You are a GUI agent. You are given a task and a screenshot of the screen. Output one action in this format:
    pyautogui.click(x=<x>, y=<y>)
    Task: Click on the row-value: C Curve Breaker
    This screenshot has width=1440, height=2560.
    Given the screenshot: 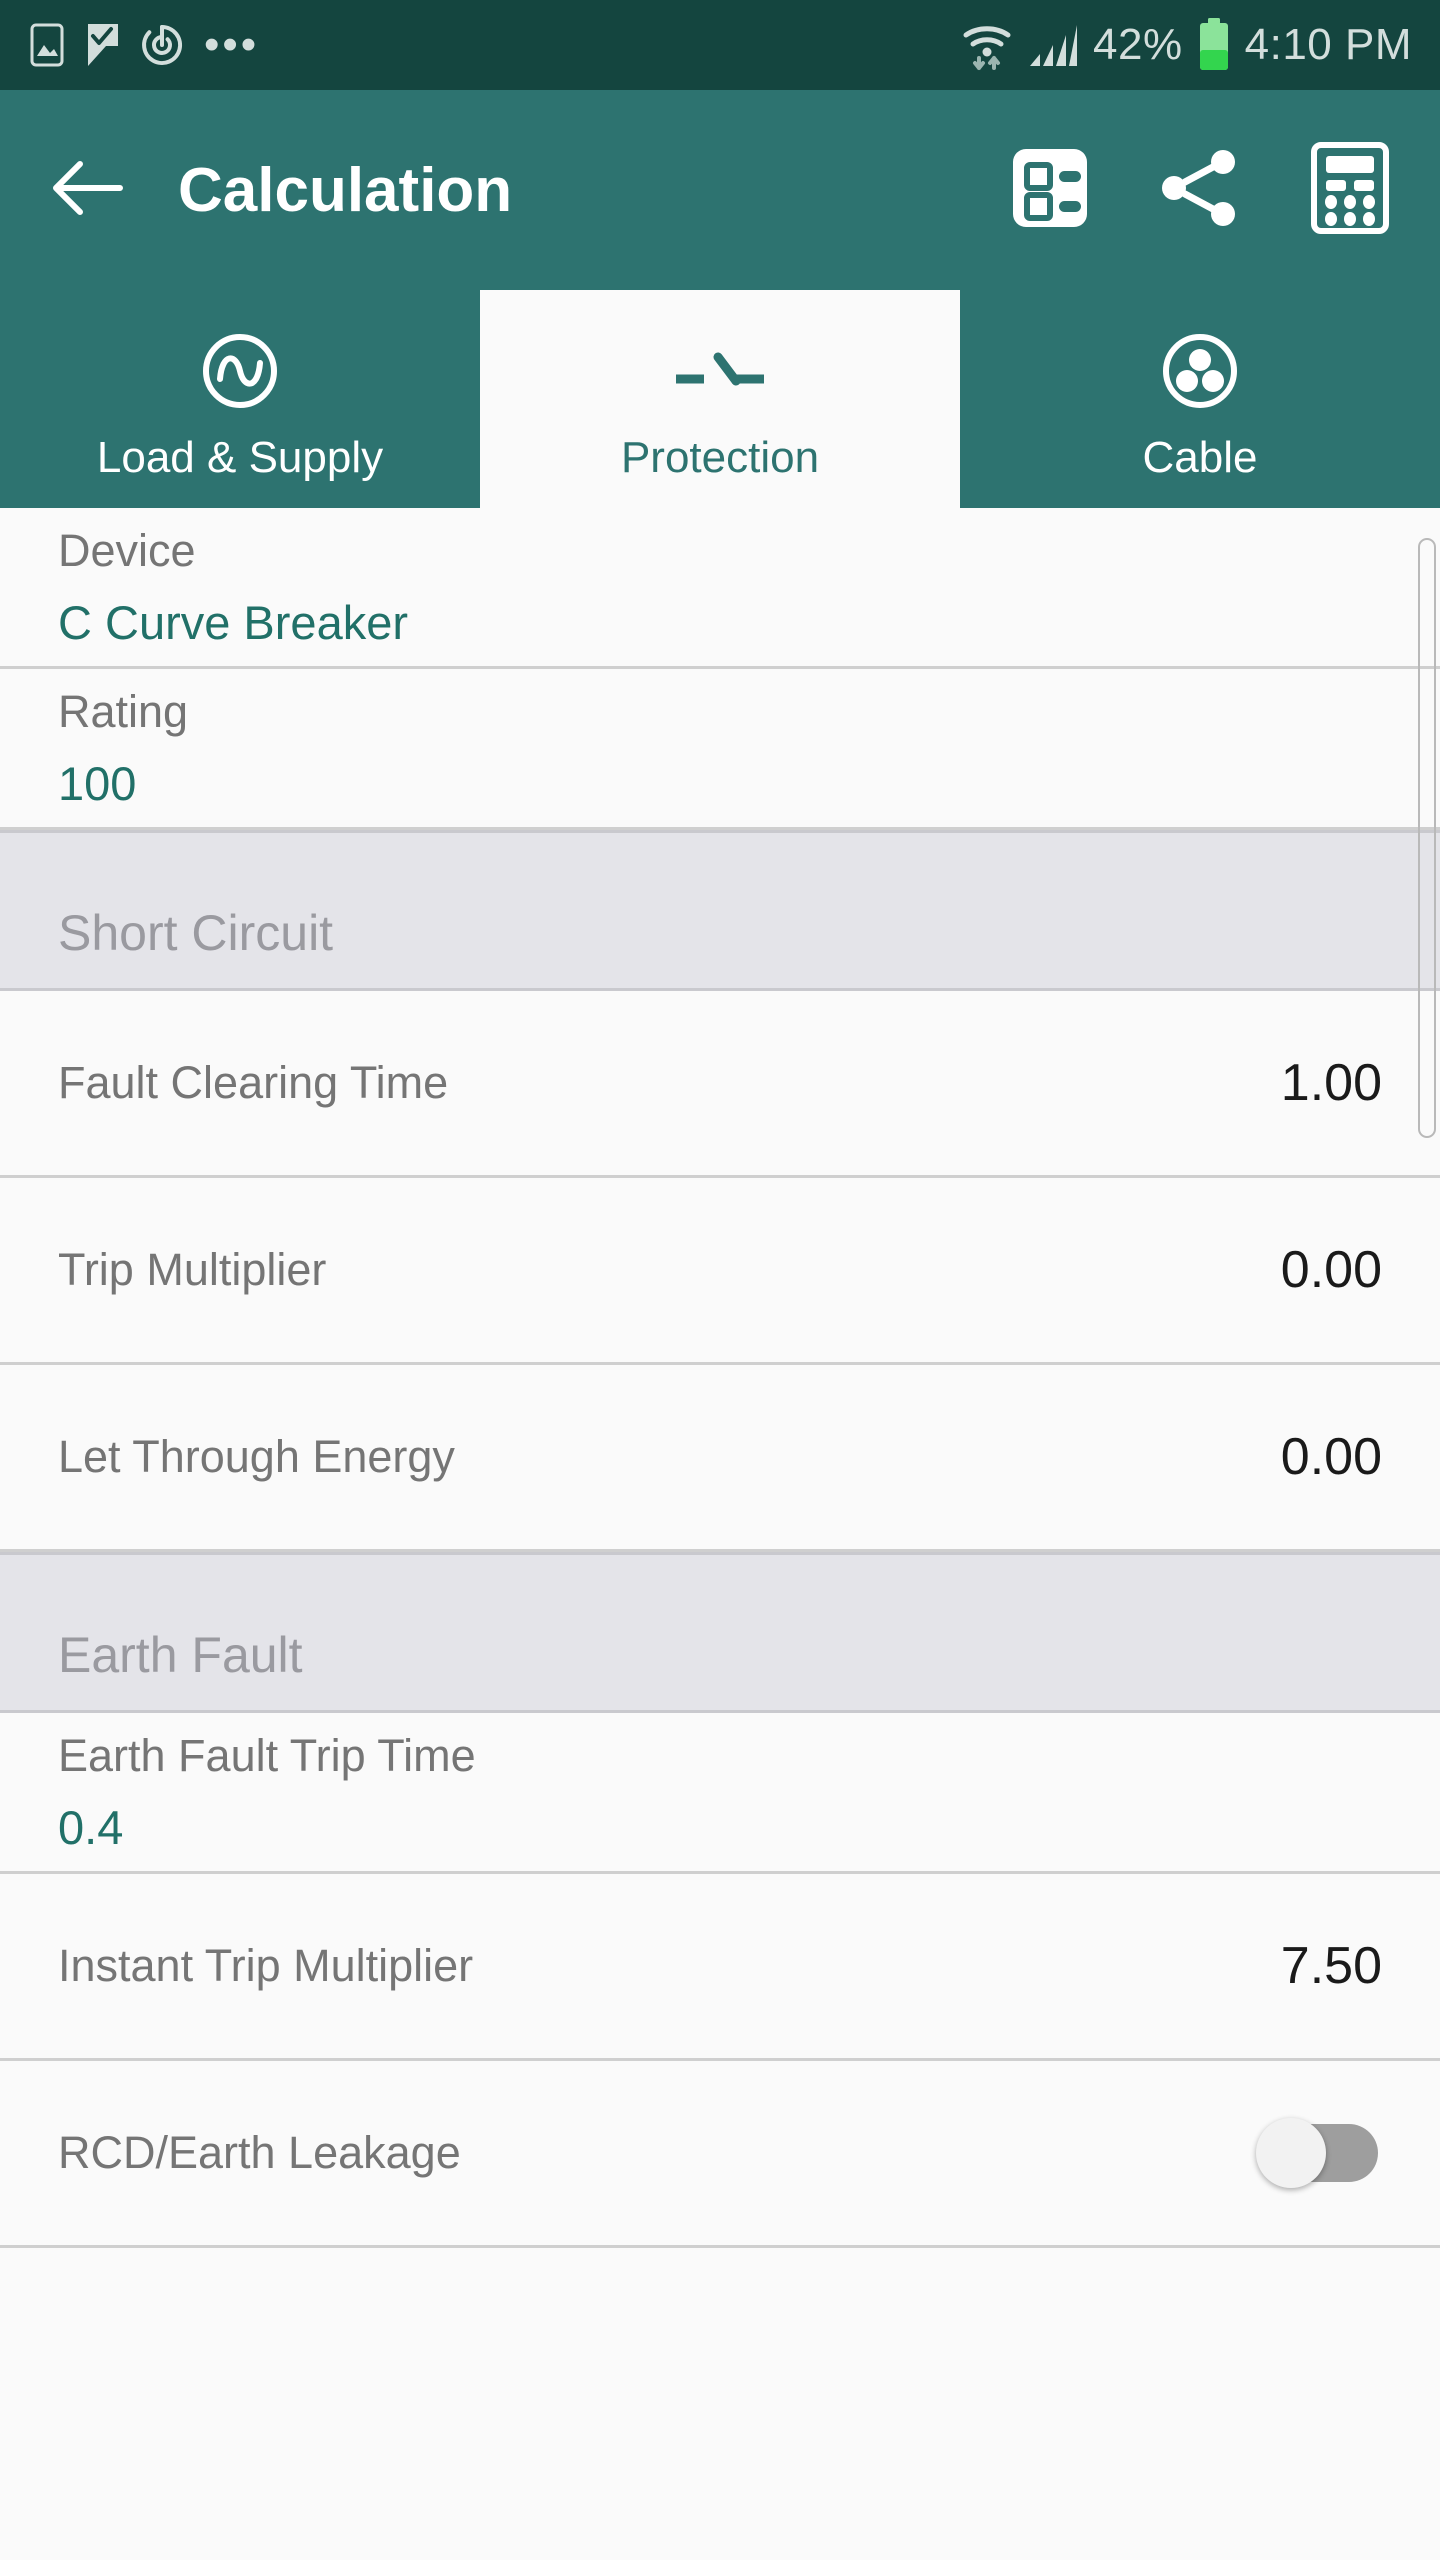 What is the action you would take?
    pyautogui.click(x=720, y=622)
    